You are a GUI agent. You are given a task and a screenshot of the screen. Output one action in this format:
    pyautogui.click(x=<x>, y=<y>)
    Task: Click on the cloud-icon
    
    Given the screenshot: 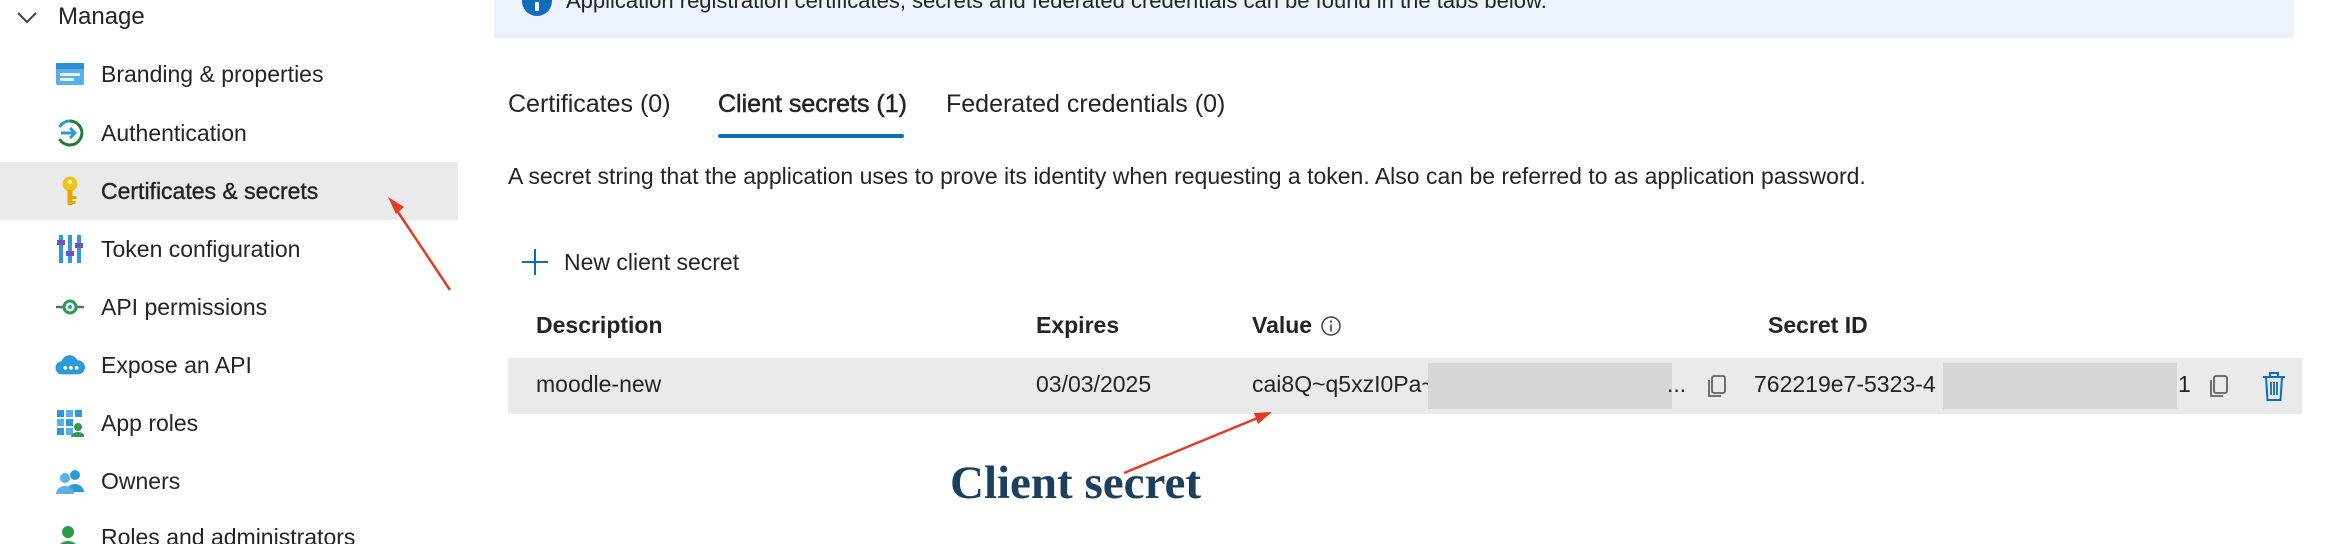 What is the action you would take?
    pyautogui.click(x=70, y=365)
    